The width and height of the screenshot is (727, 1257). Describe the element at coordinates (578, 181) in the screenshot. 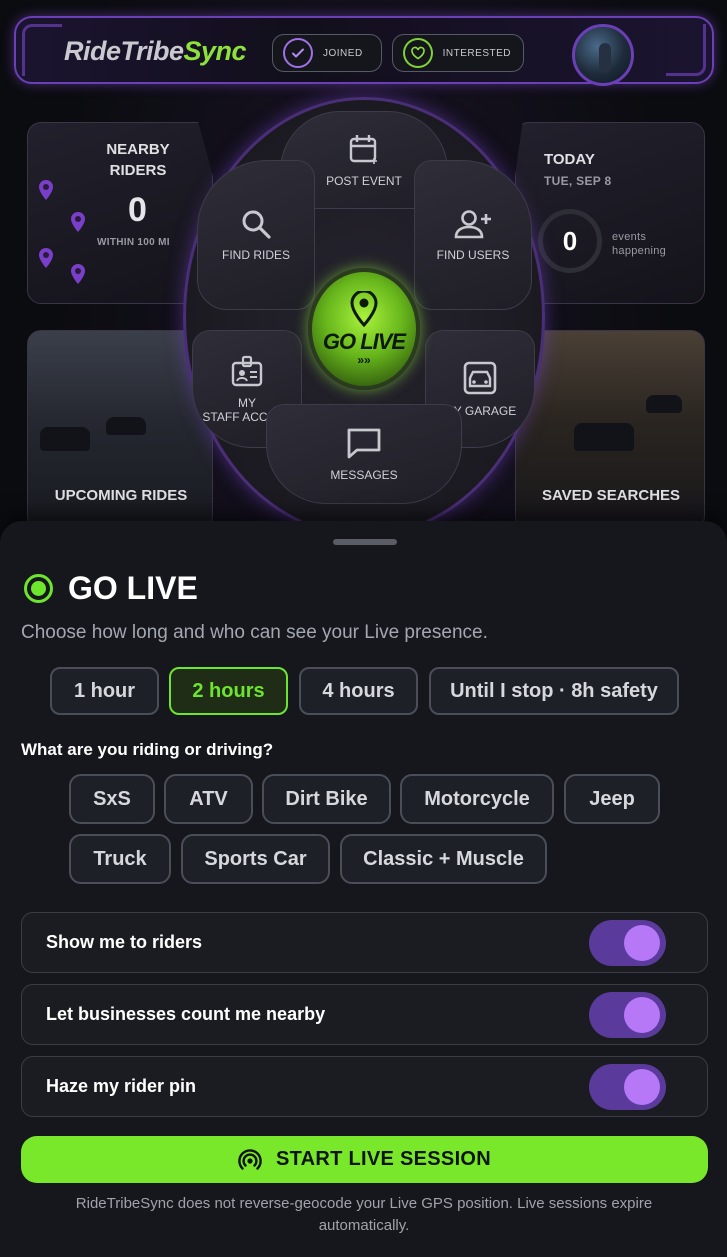

I see `today-date: TUE, SEP 8` at that location.